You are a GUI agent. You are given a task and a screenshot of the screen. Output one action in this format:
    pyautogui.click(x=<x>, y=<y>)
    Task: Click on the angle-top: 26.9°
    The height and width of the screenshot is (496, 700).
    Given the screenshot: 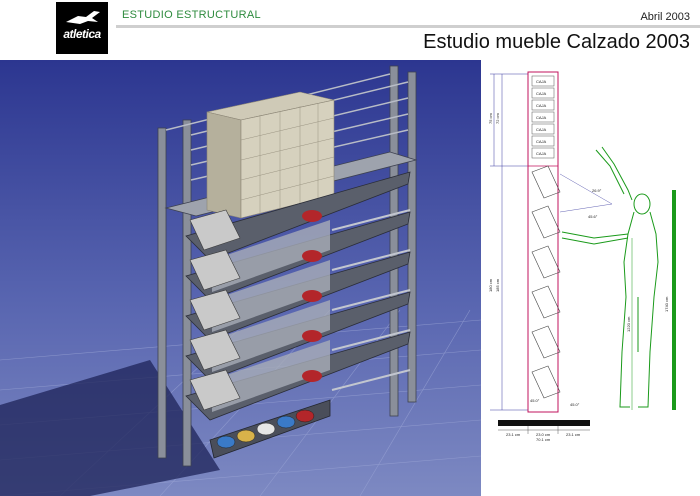 What is the action you would take?
    pyautogui.click(x=597, y=190)
    